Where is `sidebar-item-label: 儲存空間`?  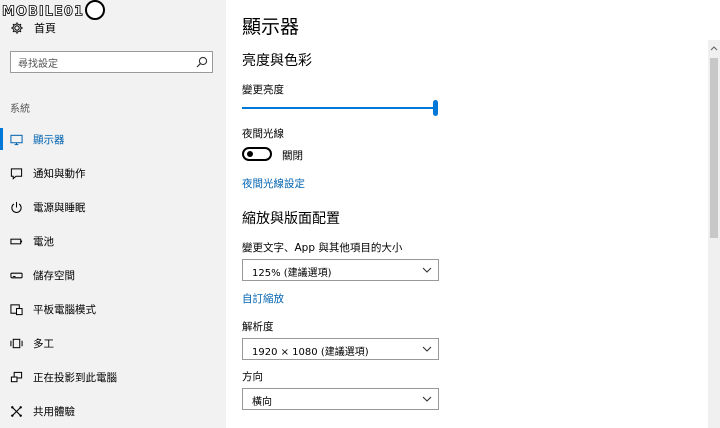 sidebar-item-label: 儲存空間 is located at coordinates (54, 275).